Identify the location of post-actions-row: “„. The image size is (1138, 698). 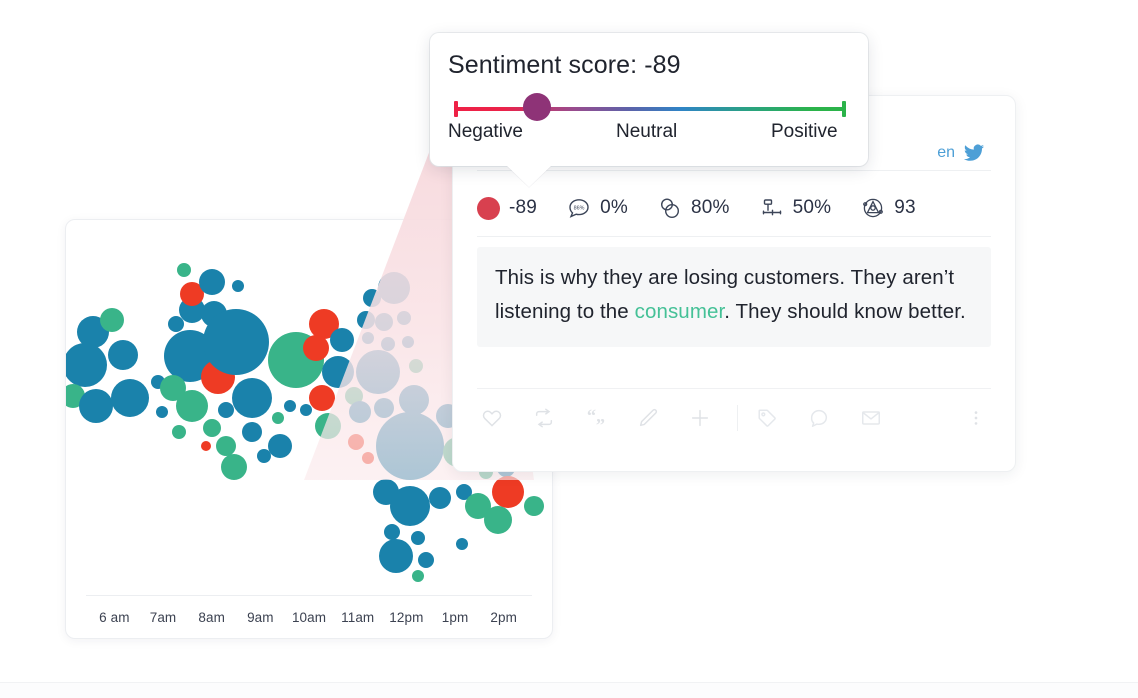
(734, 418).